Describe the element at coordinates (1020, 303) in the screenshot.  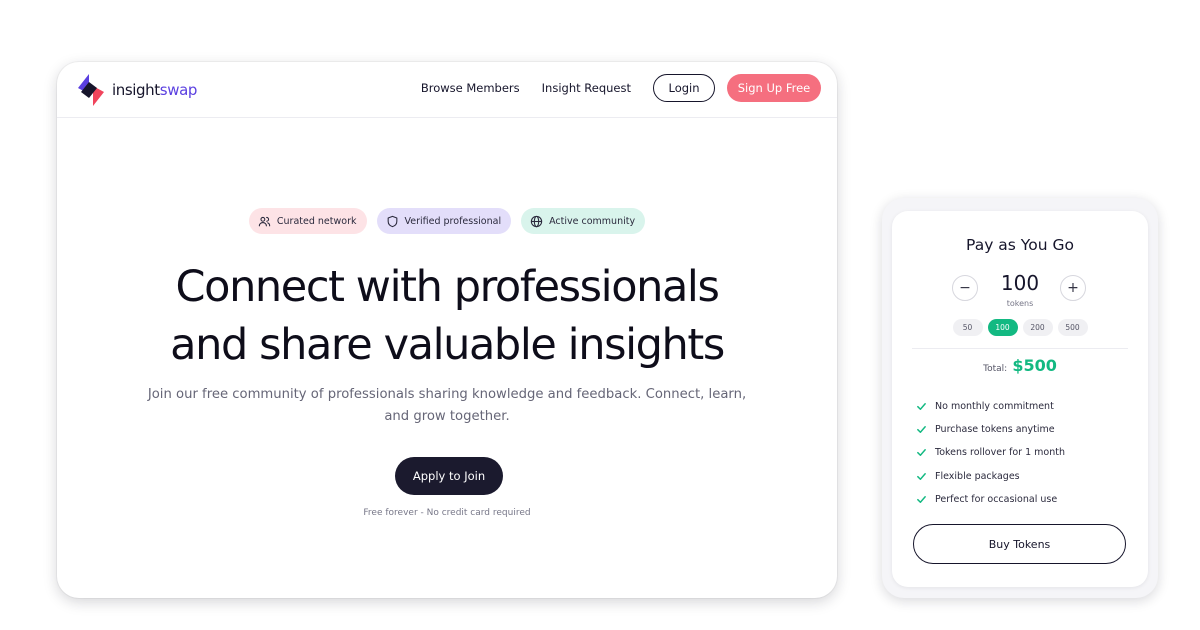
I see `token-unit-label: tokens` at that location.